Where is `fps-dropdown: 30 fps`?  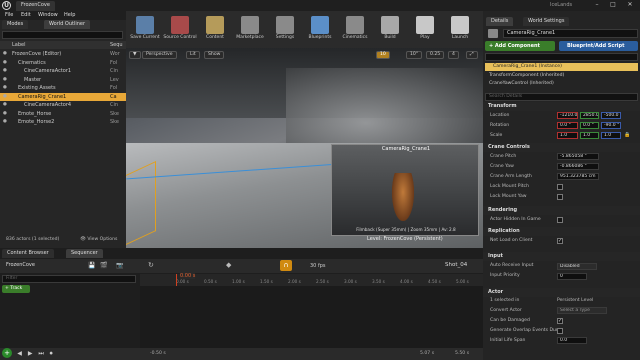 fps-dropdown: 30 fps is located at coordinates (318, 266).